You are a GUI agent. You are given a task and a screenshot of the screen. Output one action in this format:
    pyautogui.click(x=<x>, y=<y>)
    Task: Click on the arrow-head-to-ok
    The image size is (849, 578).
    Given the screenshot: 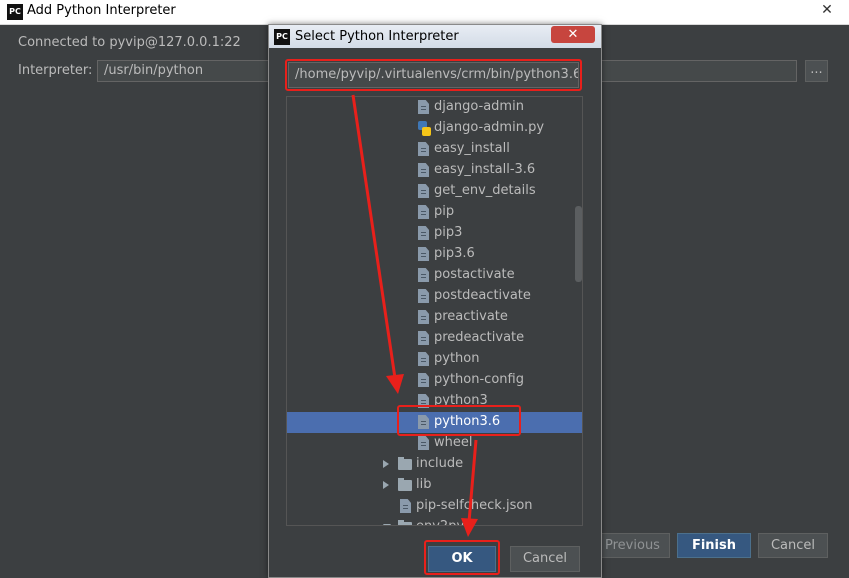 What is the action you would take?
    pyautogui.click(x=469, y=527)
    